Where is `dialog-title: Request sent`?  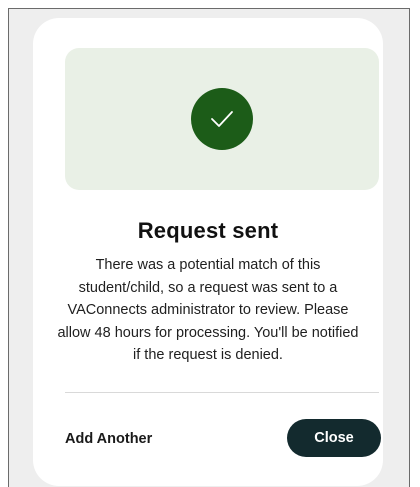 dialog-title: Request sent is located at coordinates (208, 230).